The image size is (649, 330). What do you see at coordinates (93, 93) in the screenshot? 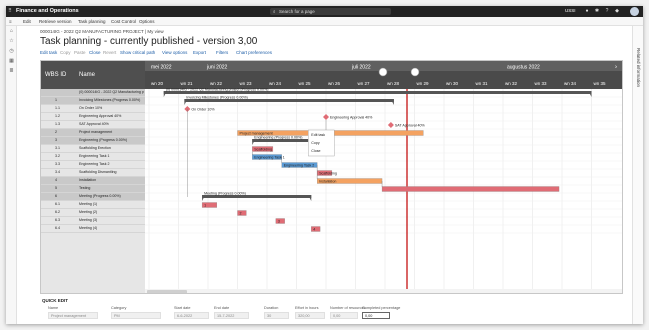
I see `table-row: (0) 000014IG - 2022 Q2 Manufacturing p` at bounding box center [93, 93].